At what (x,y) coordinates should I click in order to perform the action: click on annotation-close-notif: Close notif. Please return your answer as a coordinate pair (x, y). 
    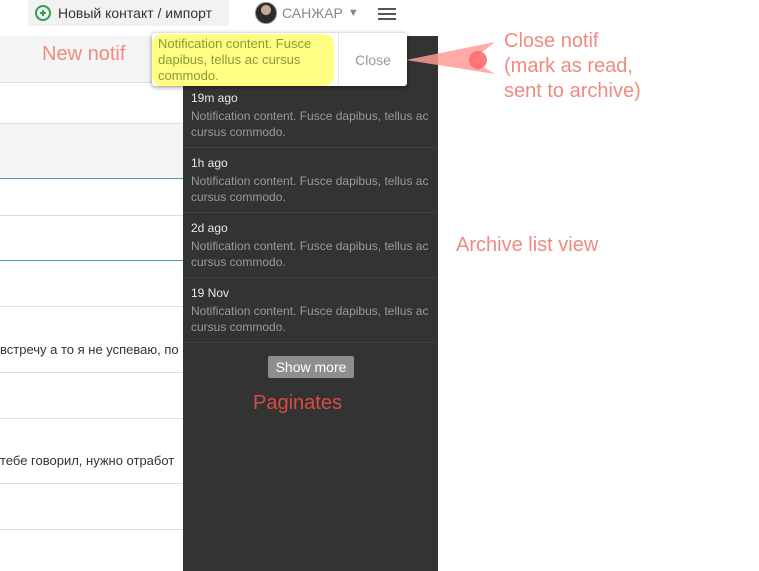
    Looking at the image, I should click on (551, 41).